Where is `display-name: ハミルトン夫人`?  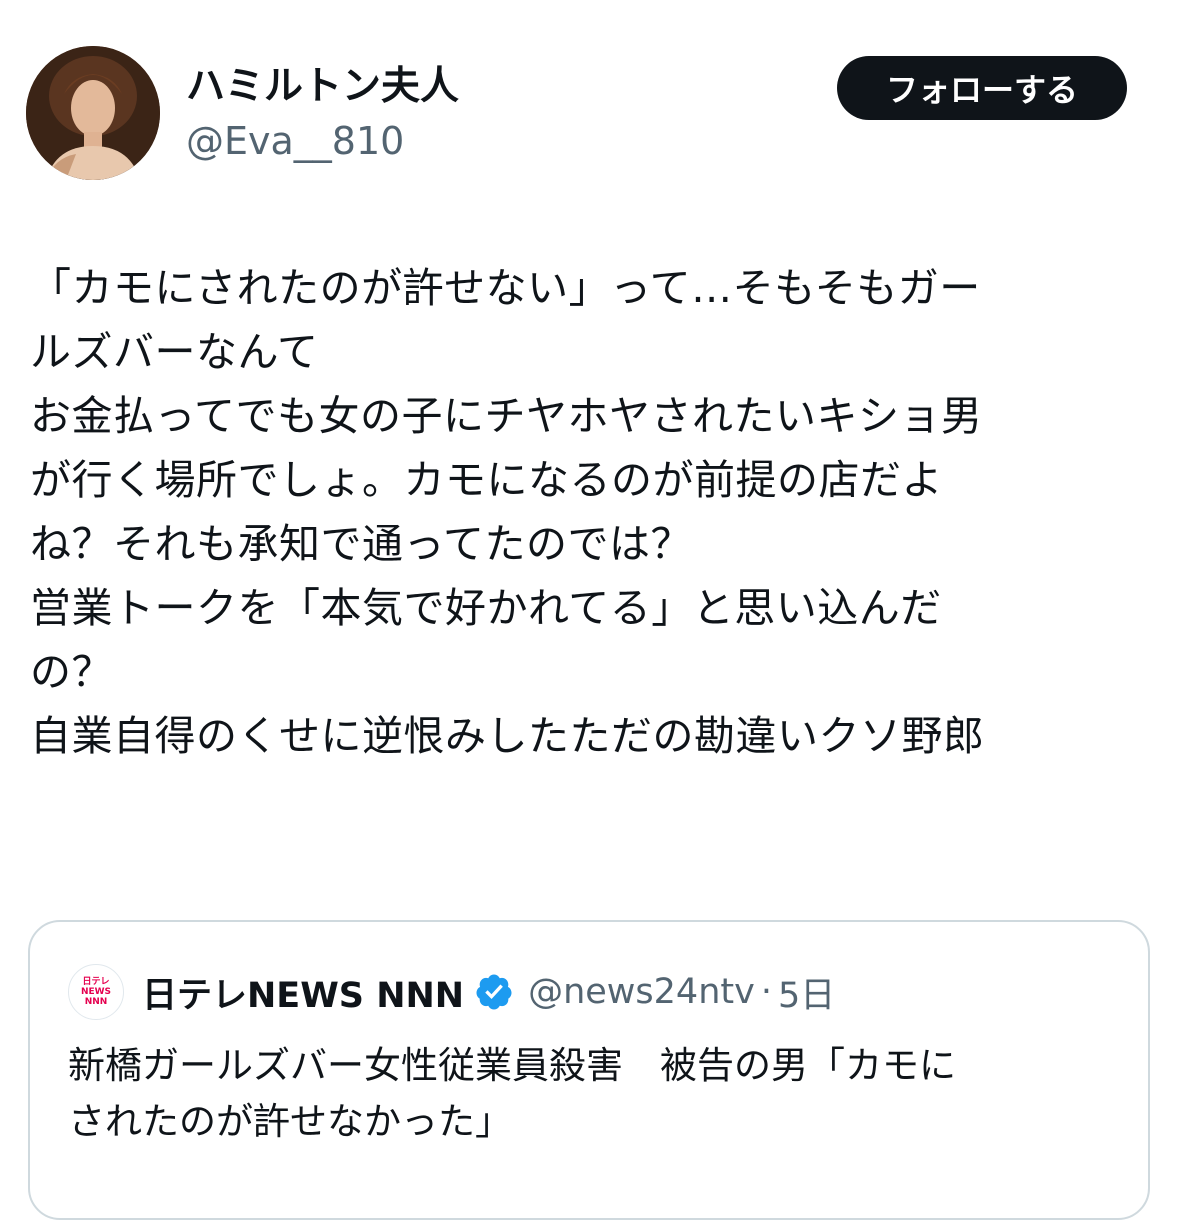
display-name: ハミルトン夫人 is located at coordinates (322, 87).